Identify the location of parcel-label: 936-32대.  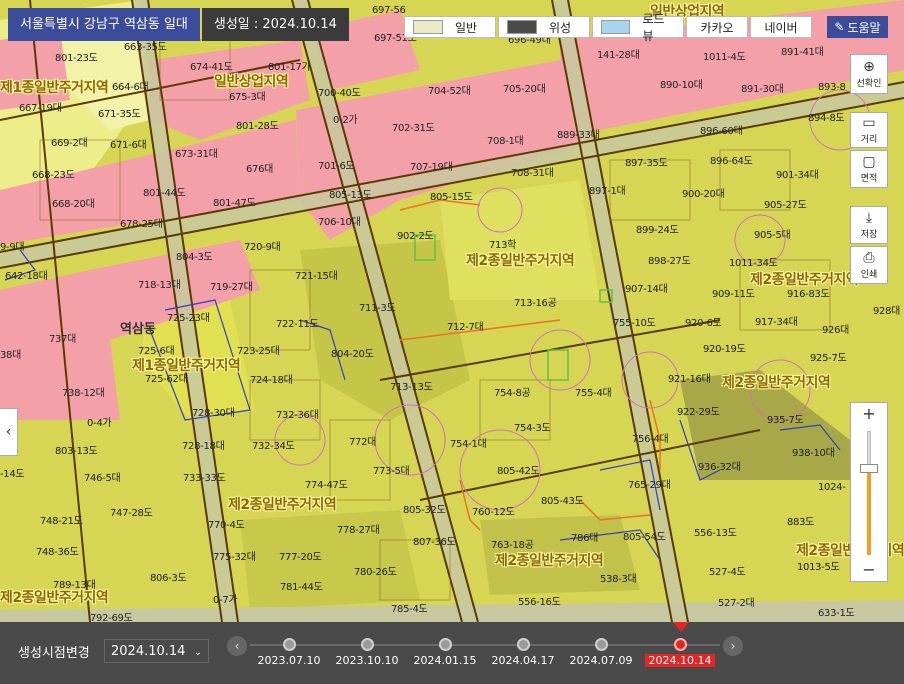
(719, 467).